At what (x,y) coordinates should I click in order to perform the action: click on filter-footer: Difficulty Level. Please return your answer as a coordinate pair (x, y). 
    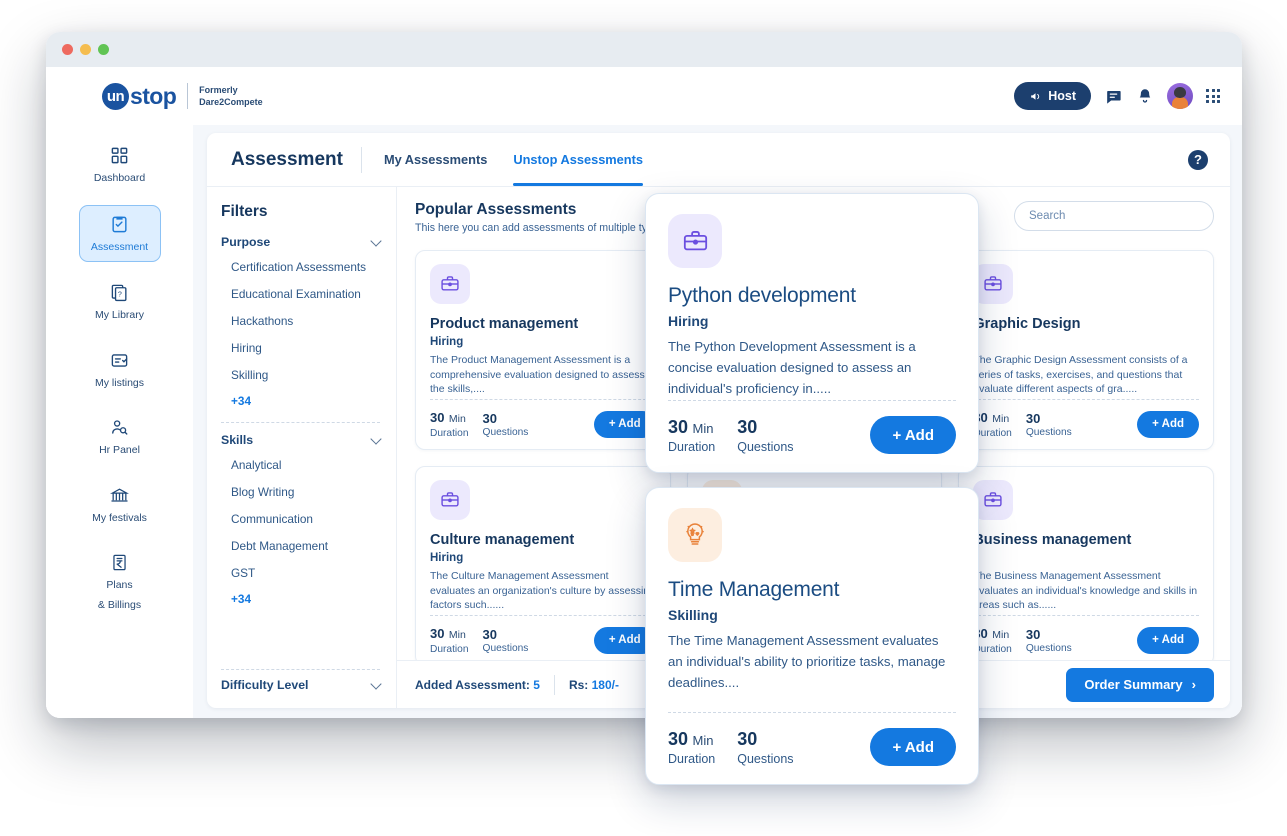
    Looking at the image, I should click on (301, 688).